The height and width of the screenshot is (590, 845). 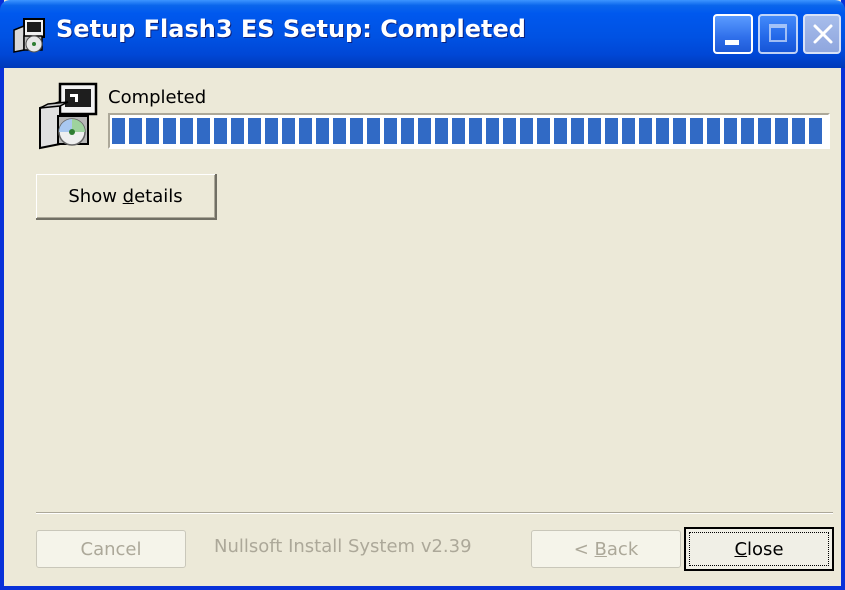 I want to click on window-title: Setup Flash3 ES Setup: Completed, so click(x=291, y=29).